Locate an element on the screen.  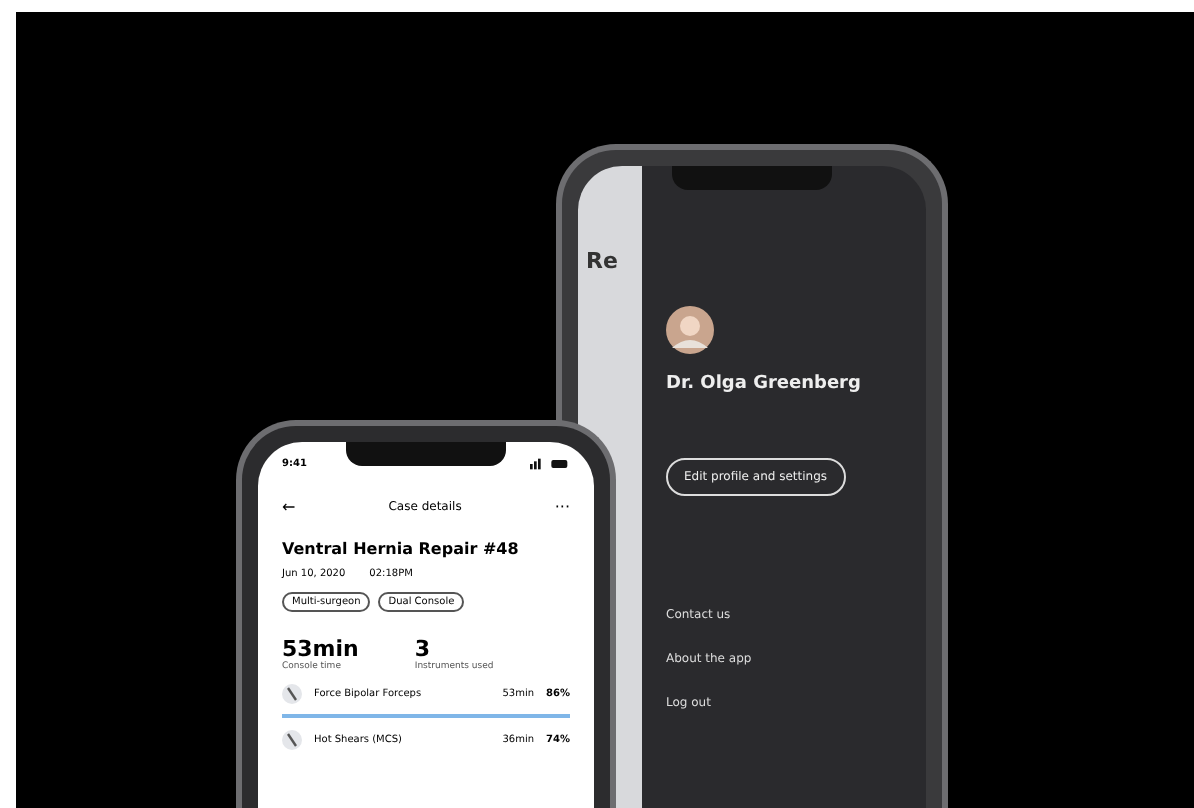
more-button: ··· is located at coordinates (562, 507).